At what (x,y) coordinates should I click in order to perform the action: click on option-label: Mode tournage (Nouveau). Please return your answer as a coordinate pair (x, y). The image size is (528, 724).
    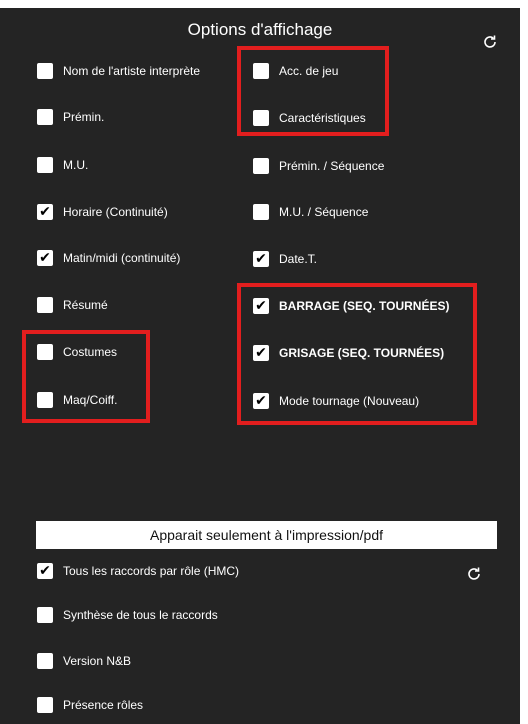
    Looking at the image, I should click on (349, 401).